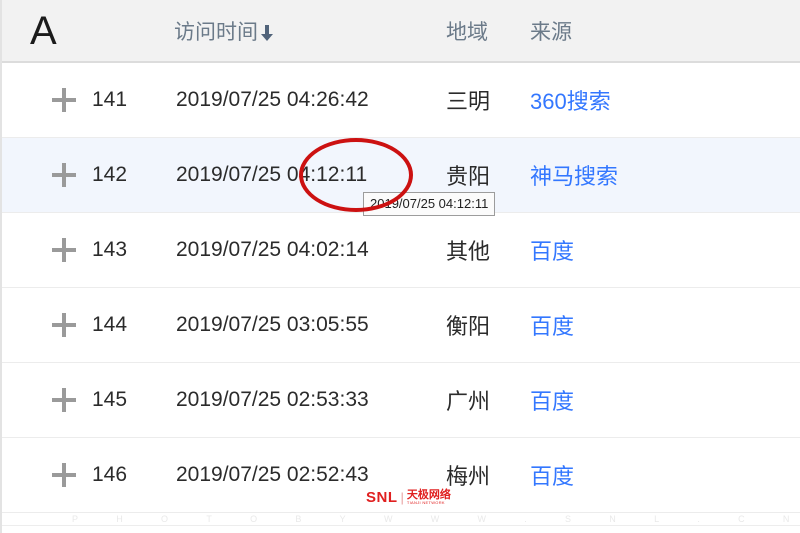 This screenshot has height=533, width=800. I want to click on table-row: 143 2019/07/25 04:02:14 其他 百度, so click(401, 250).